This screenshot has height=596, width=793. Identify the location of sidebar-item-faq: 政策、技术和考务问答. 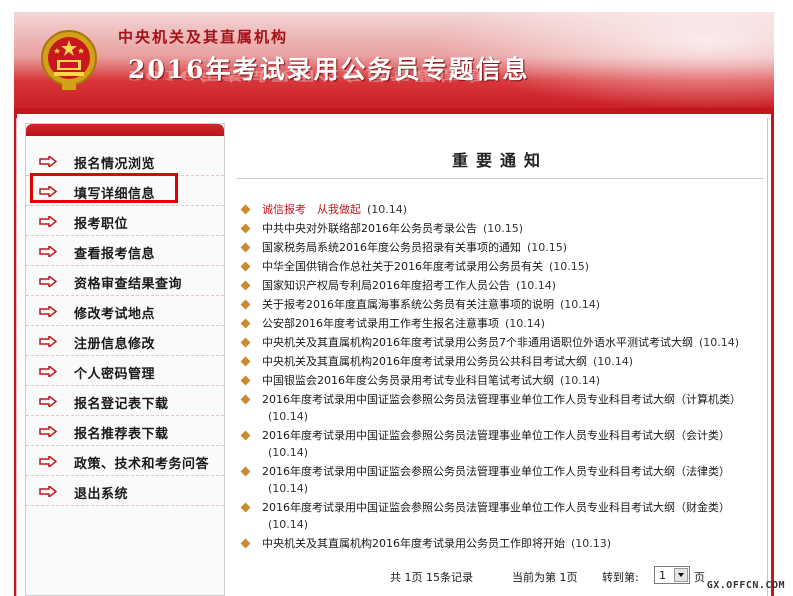
(125, 461).